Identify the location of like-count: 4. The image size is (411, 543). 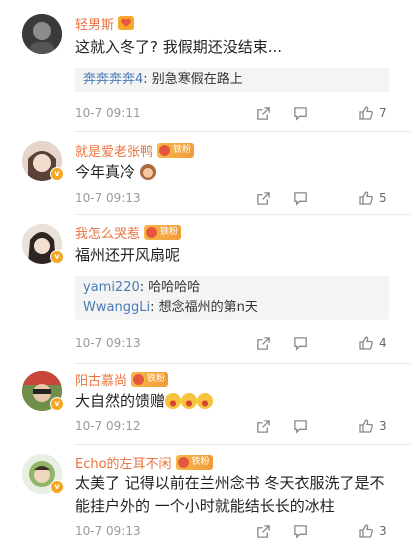
(383, 343).